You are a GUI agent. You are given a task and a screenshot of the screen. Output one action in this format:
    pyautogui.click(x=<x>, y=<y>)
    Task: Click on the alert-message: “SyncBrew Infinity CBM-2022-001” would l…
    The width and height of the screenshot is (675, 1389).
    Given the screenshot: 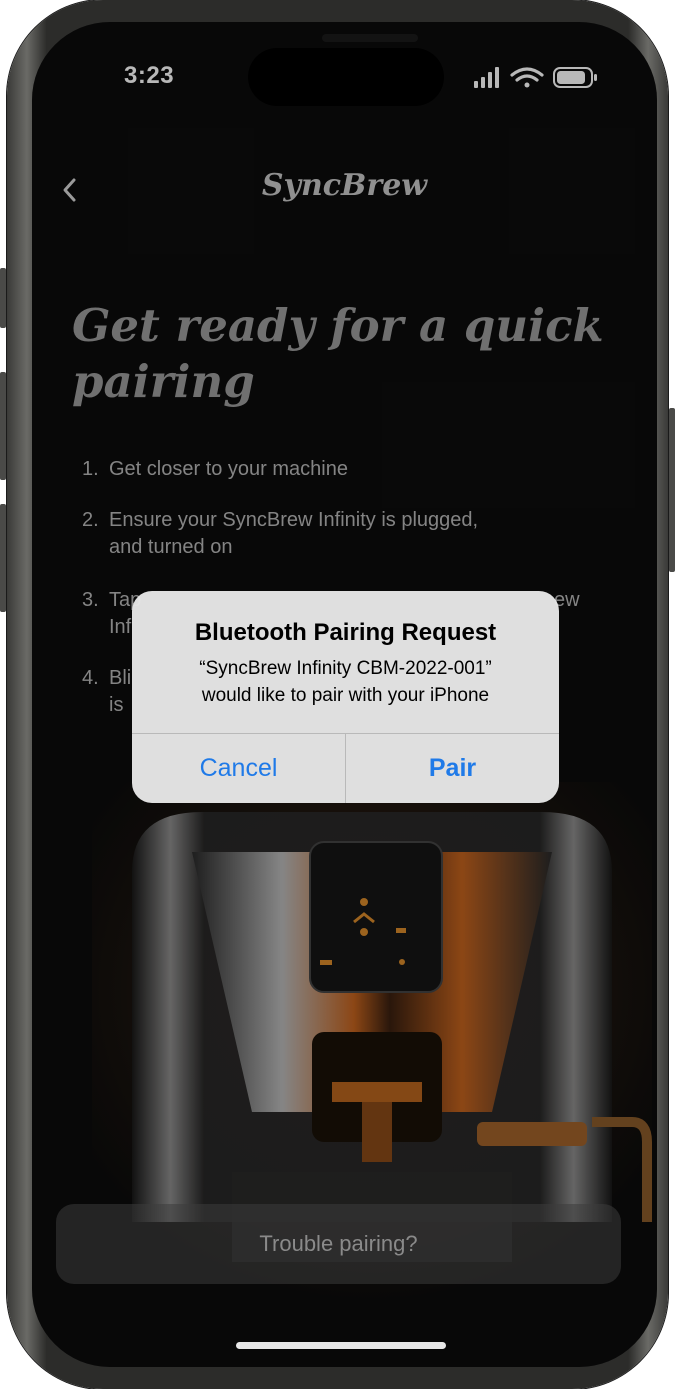 What is the action you would take?
    pyautogui.click(x=345, y=682)
    